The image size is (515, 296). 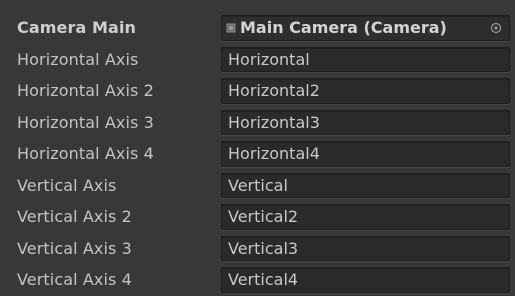 What do you see at coordinates (67, 185) in the screenshot?
I see `vertical-axis-label: Vertical Axis` at bounding box center [67, 185].